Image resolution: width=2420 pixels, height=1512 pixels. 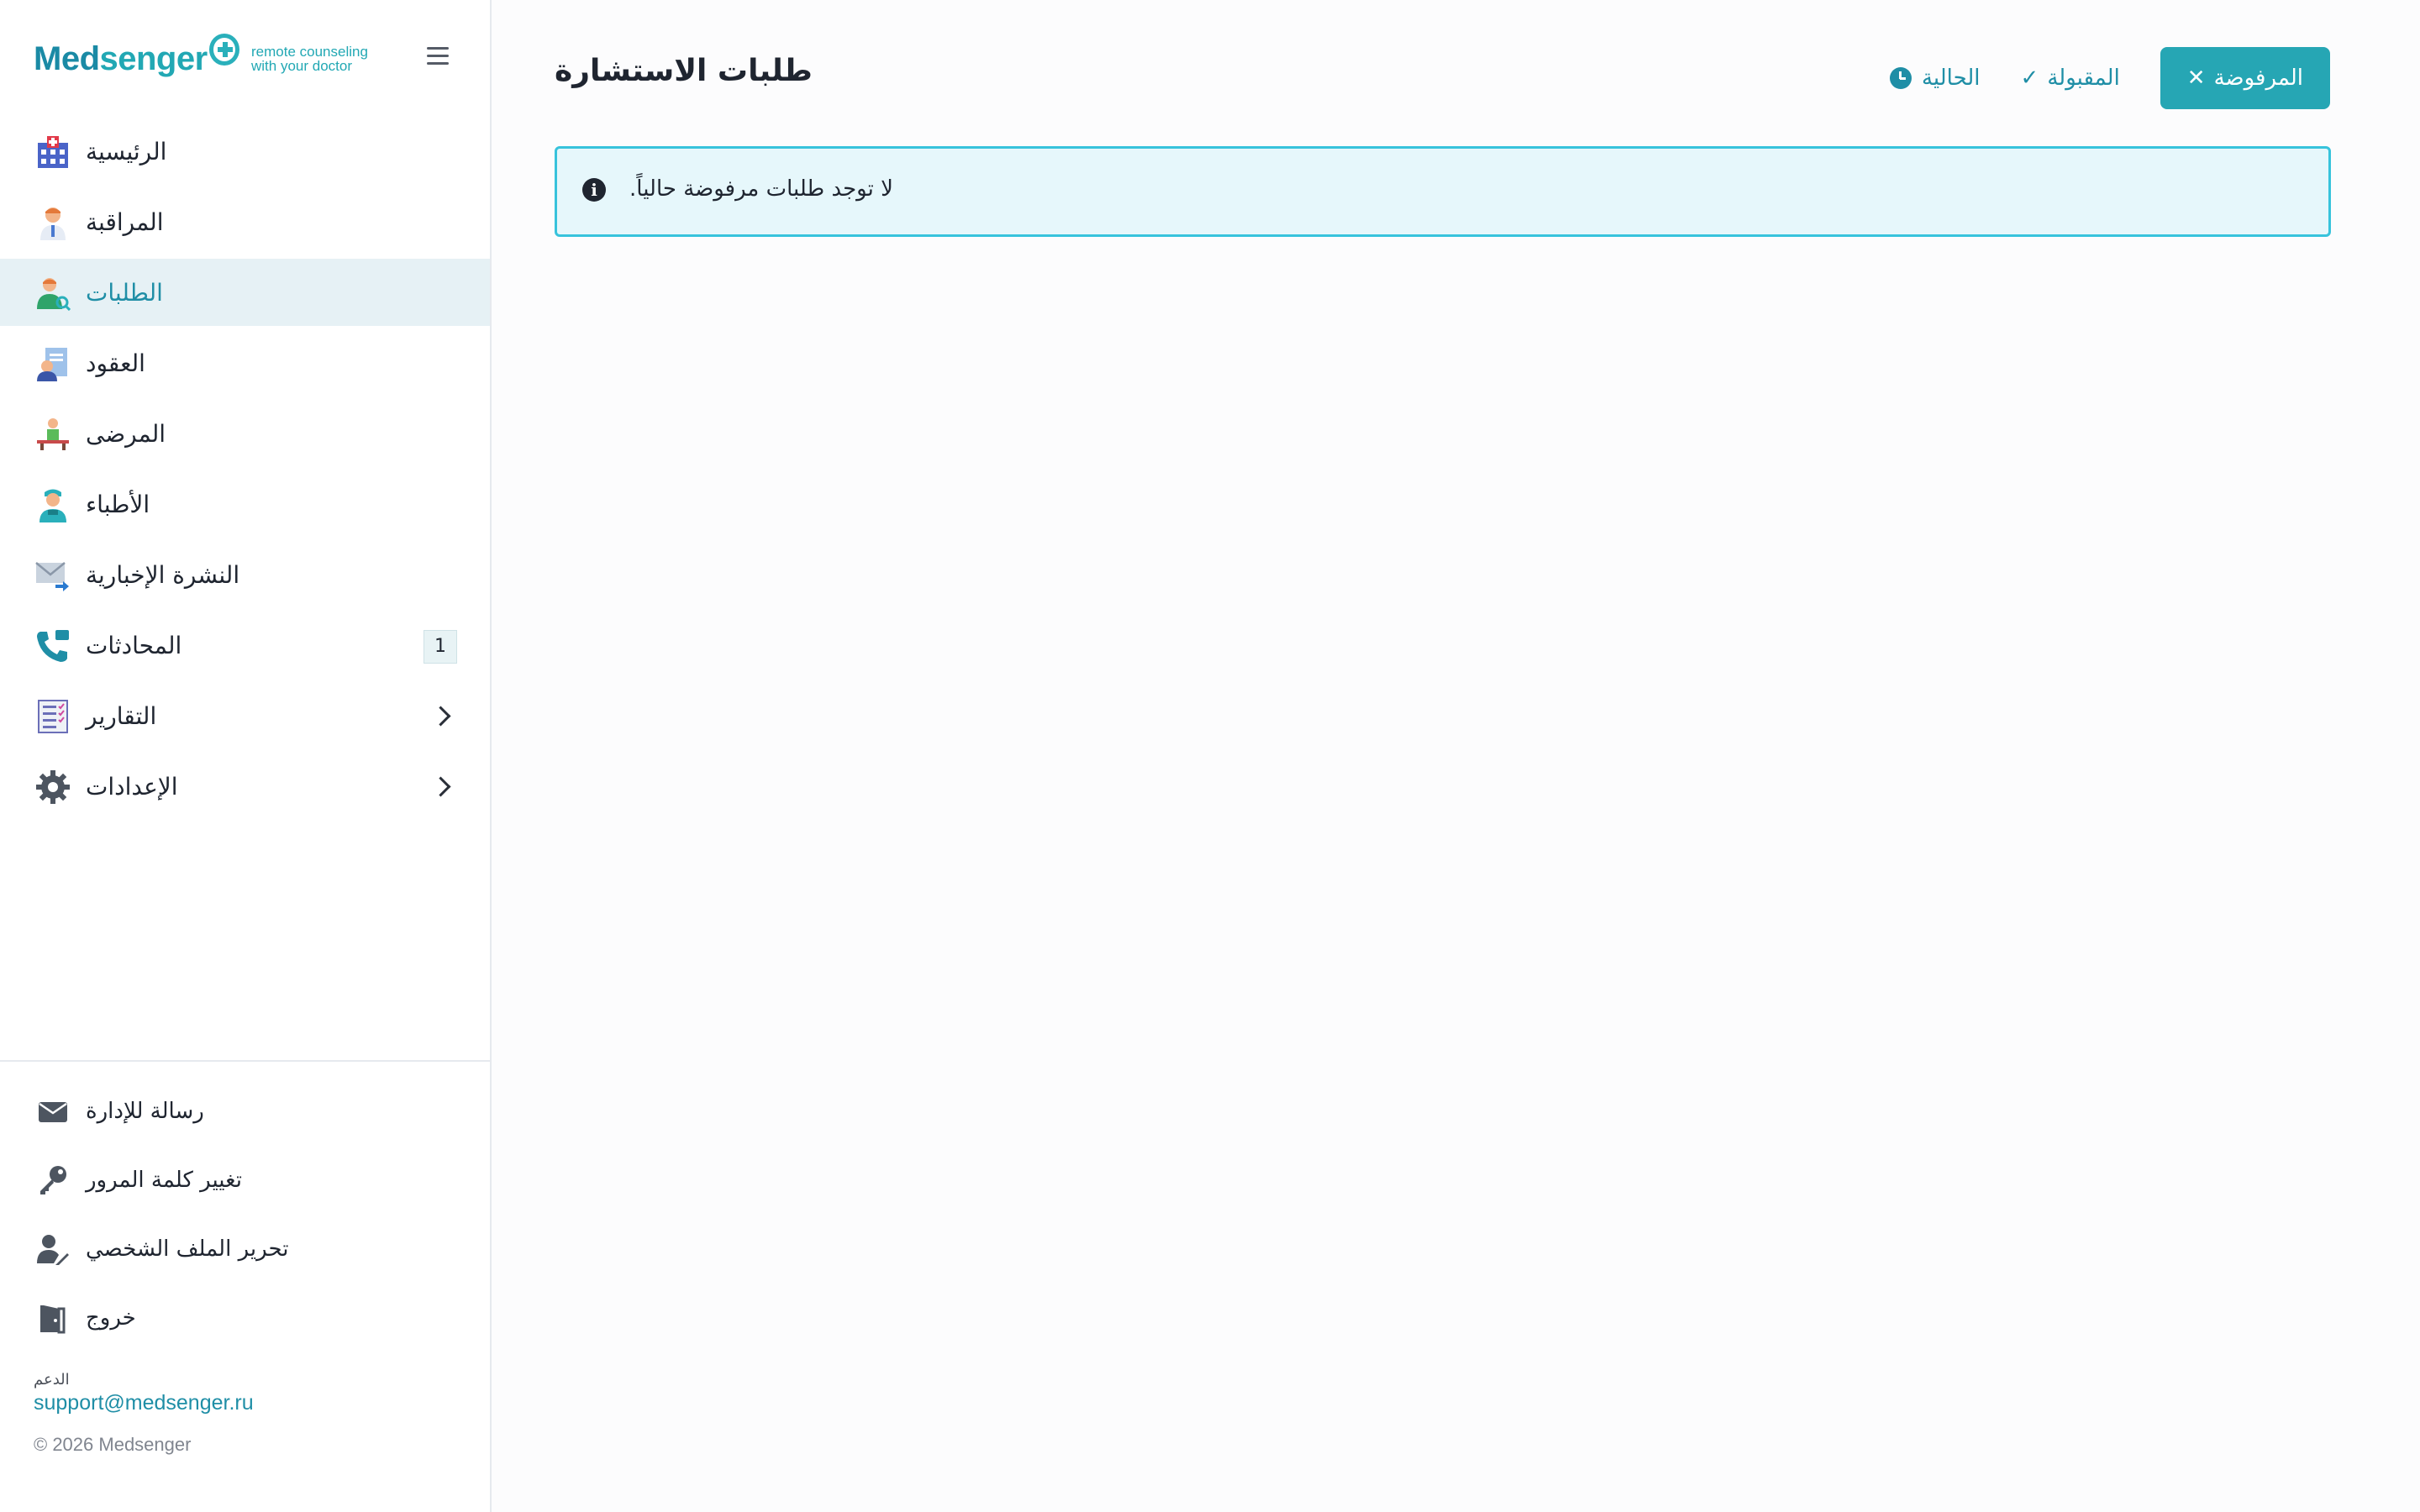 I want to click on empty-state-alert: i .لا توجد طلبات مرفوضة حالياً, so click(x=1443, y=191).